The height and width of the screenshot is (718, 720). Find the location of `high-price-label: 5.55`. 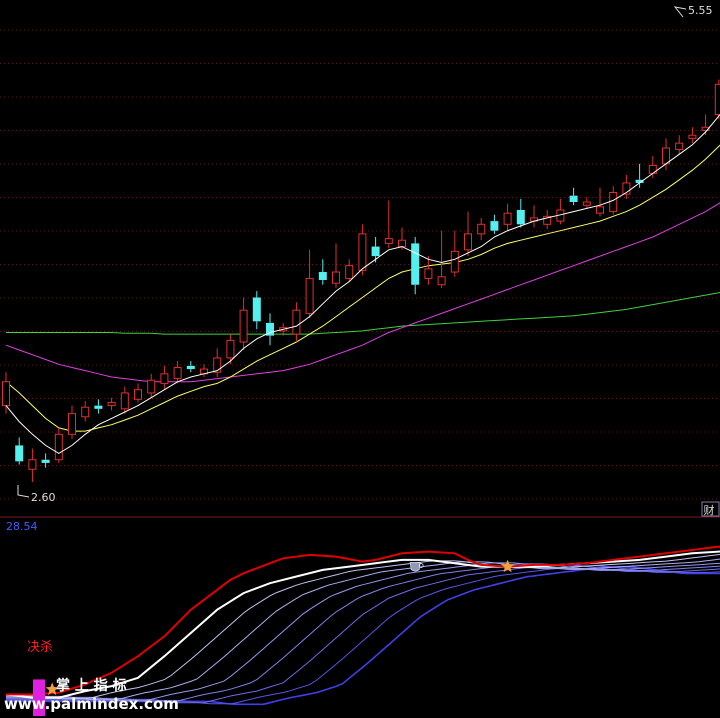

high-price-label: 5.55 is located at coordinates (700, 10).